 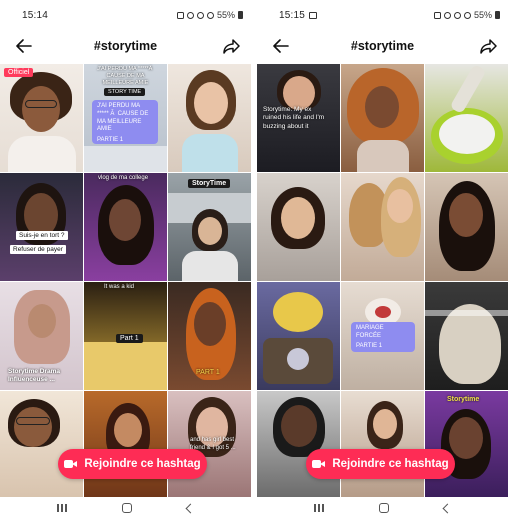 I want to click on status-time-text: 15:15, so click(x=292, y=15).